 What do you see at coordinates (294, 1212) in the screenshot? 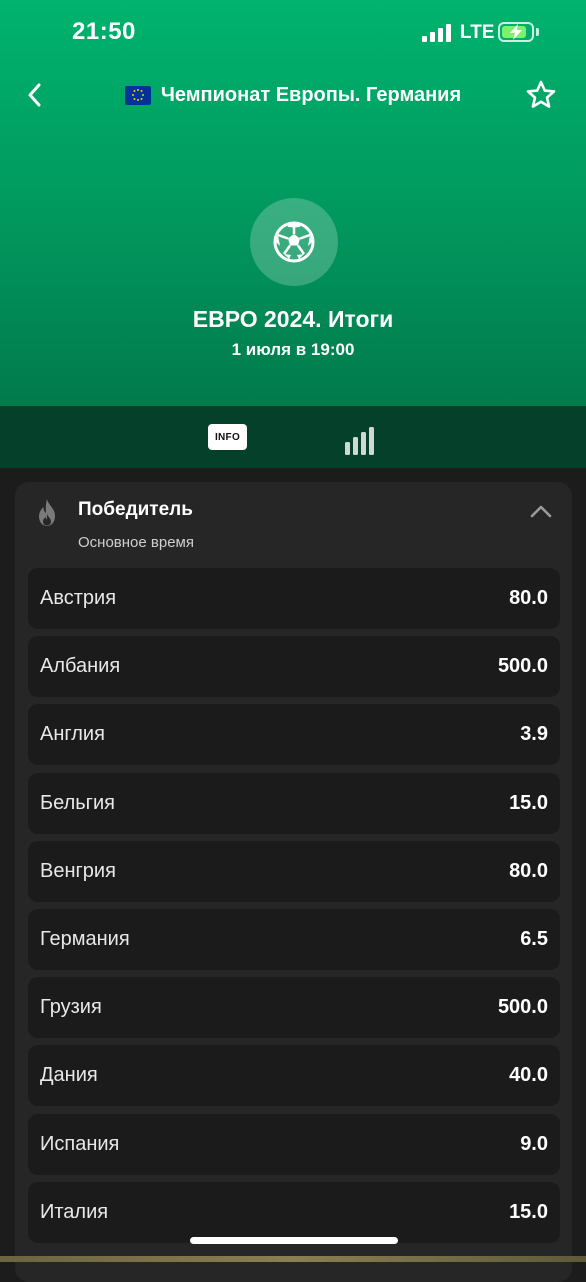
I see `outcome-row: Италия 15.0` at bounding box center [294, 1212].